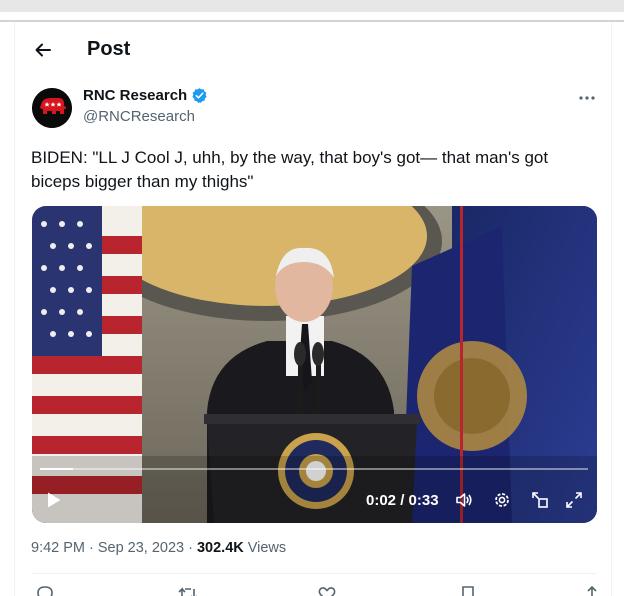 This screenshot has height=596, width=624. Describe the element at coordinates (135, 95) in the screenshot. I see `author-name: RNC Research` at that location.